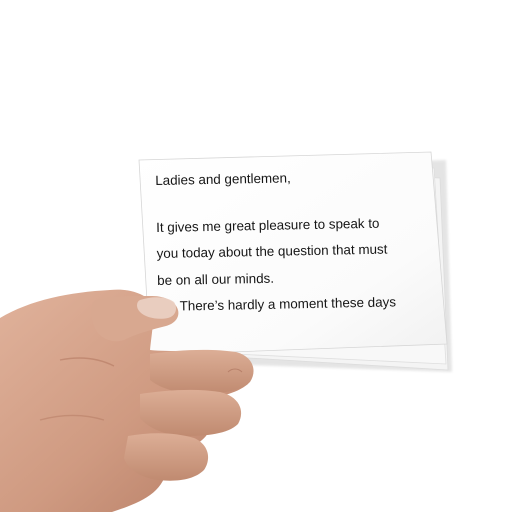 The image size is (512, 512). What do you see at coordinates (202, 371) in the screenshot?
I see `finger-index` at bounding box center [202, 371].